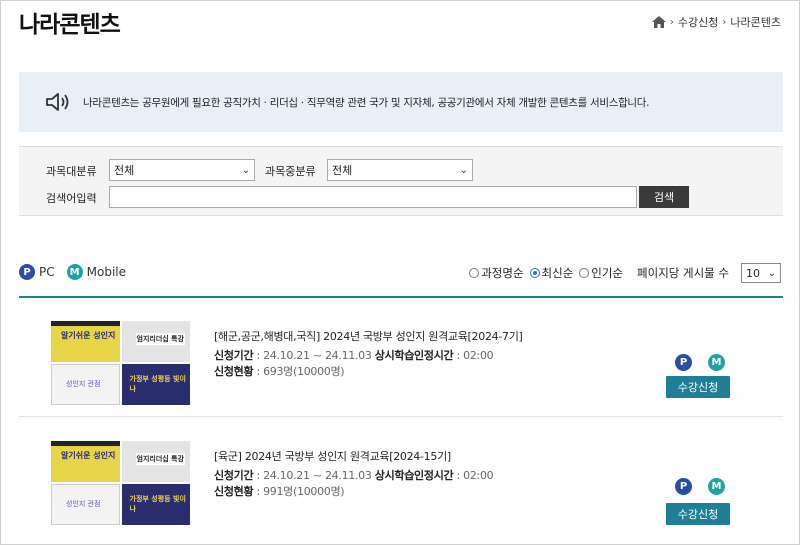 This screenshot has height=545, width=800. I want to click on middle-category-value: 전체, so click(342, 170).